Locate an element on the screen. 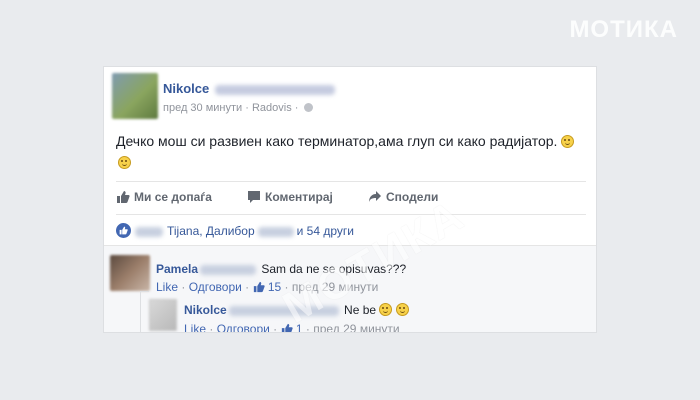 The image size is (700, 400). share-button: Сподели is located at coordinates (403, 197).